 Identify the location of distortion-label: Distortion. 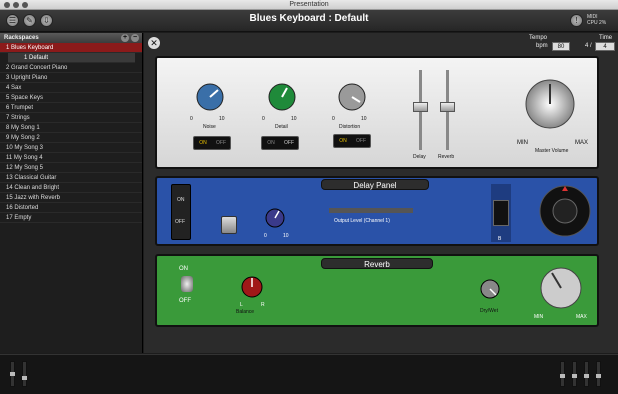
(350, 127).